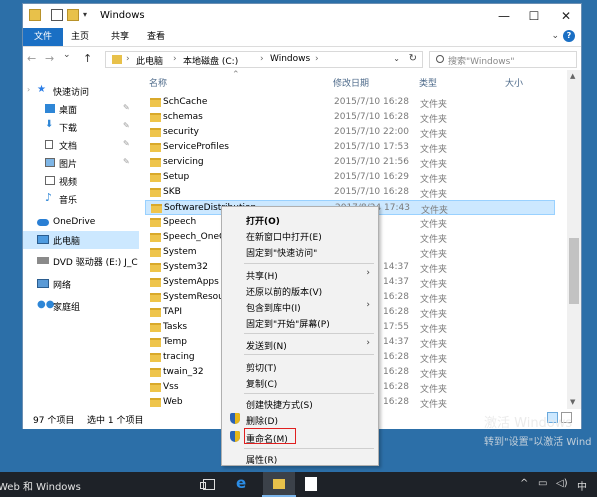 The width and height of the screenshot is (597, 497). I want to click on tab-file: 文件, so click(43, 37).